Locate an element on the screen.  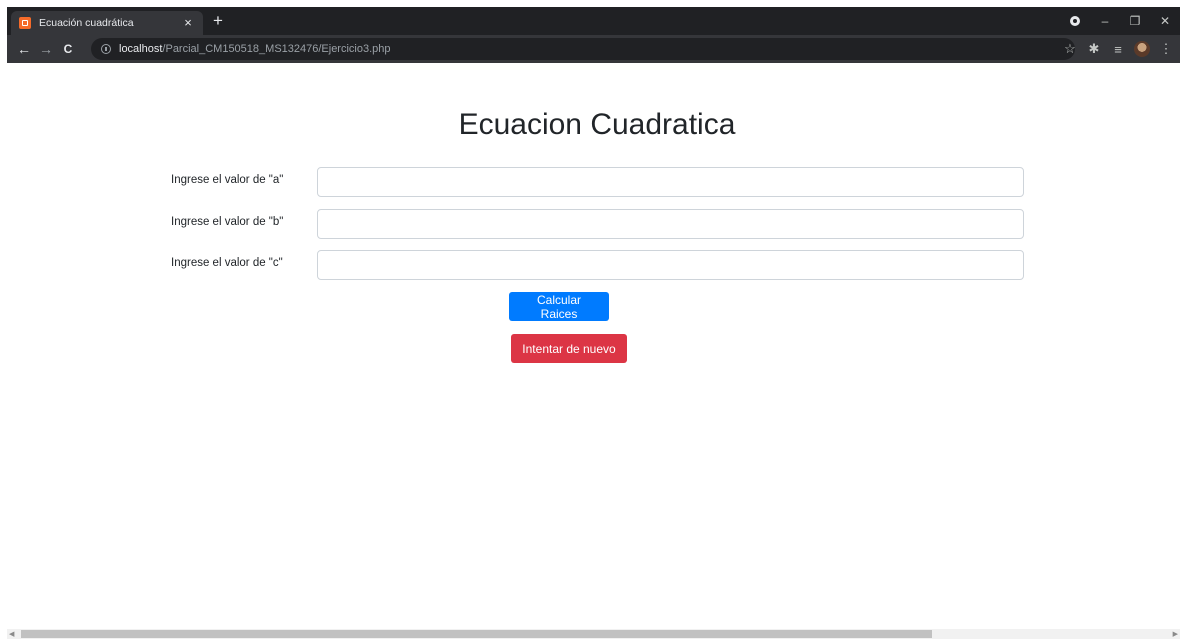
input-c is located at coordinates (670, 265).